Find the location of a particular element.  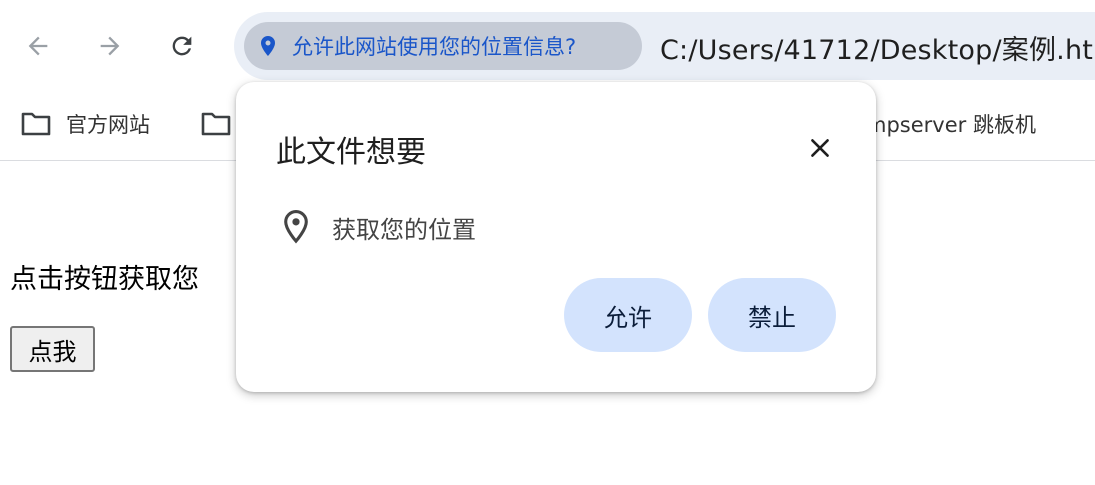

permission-chip-label: 允许此网站使用您的位置信息? is located at coordinates (434, 47).